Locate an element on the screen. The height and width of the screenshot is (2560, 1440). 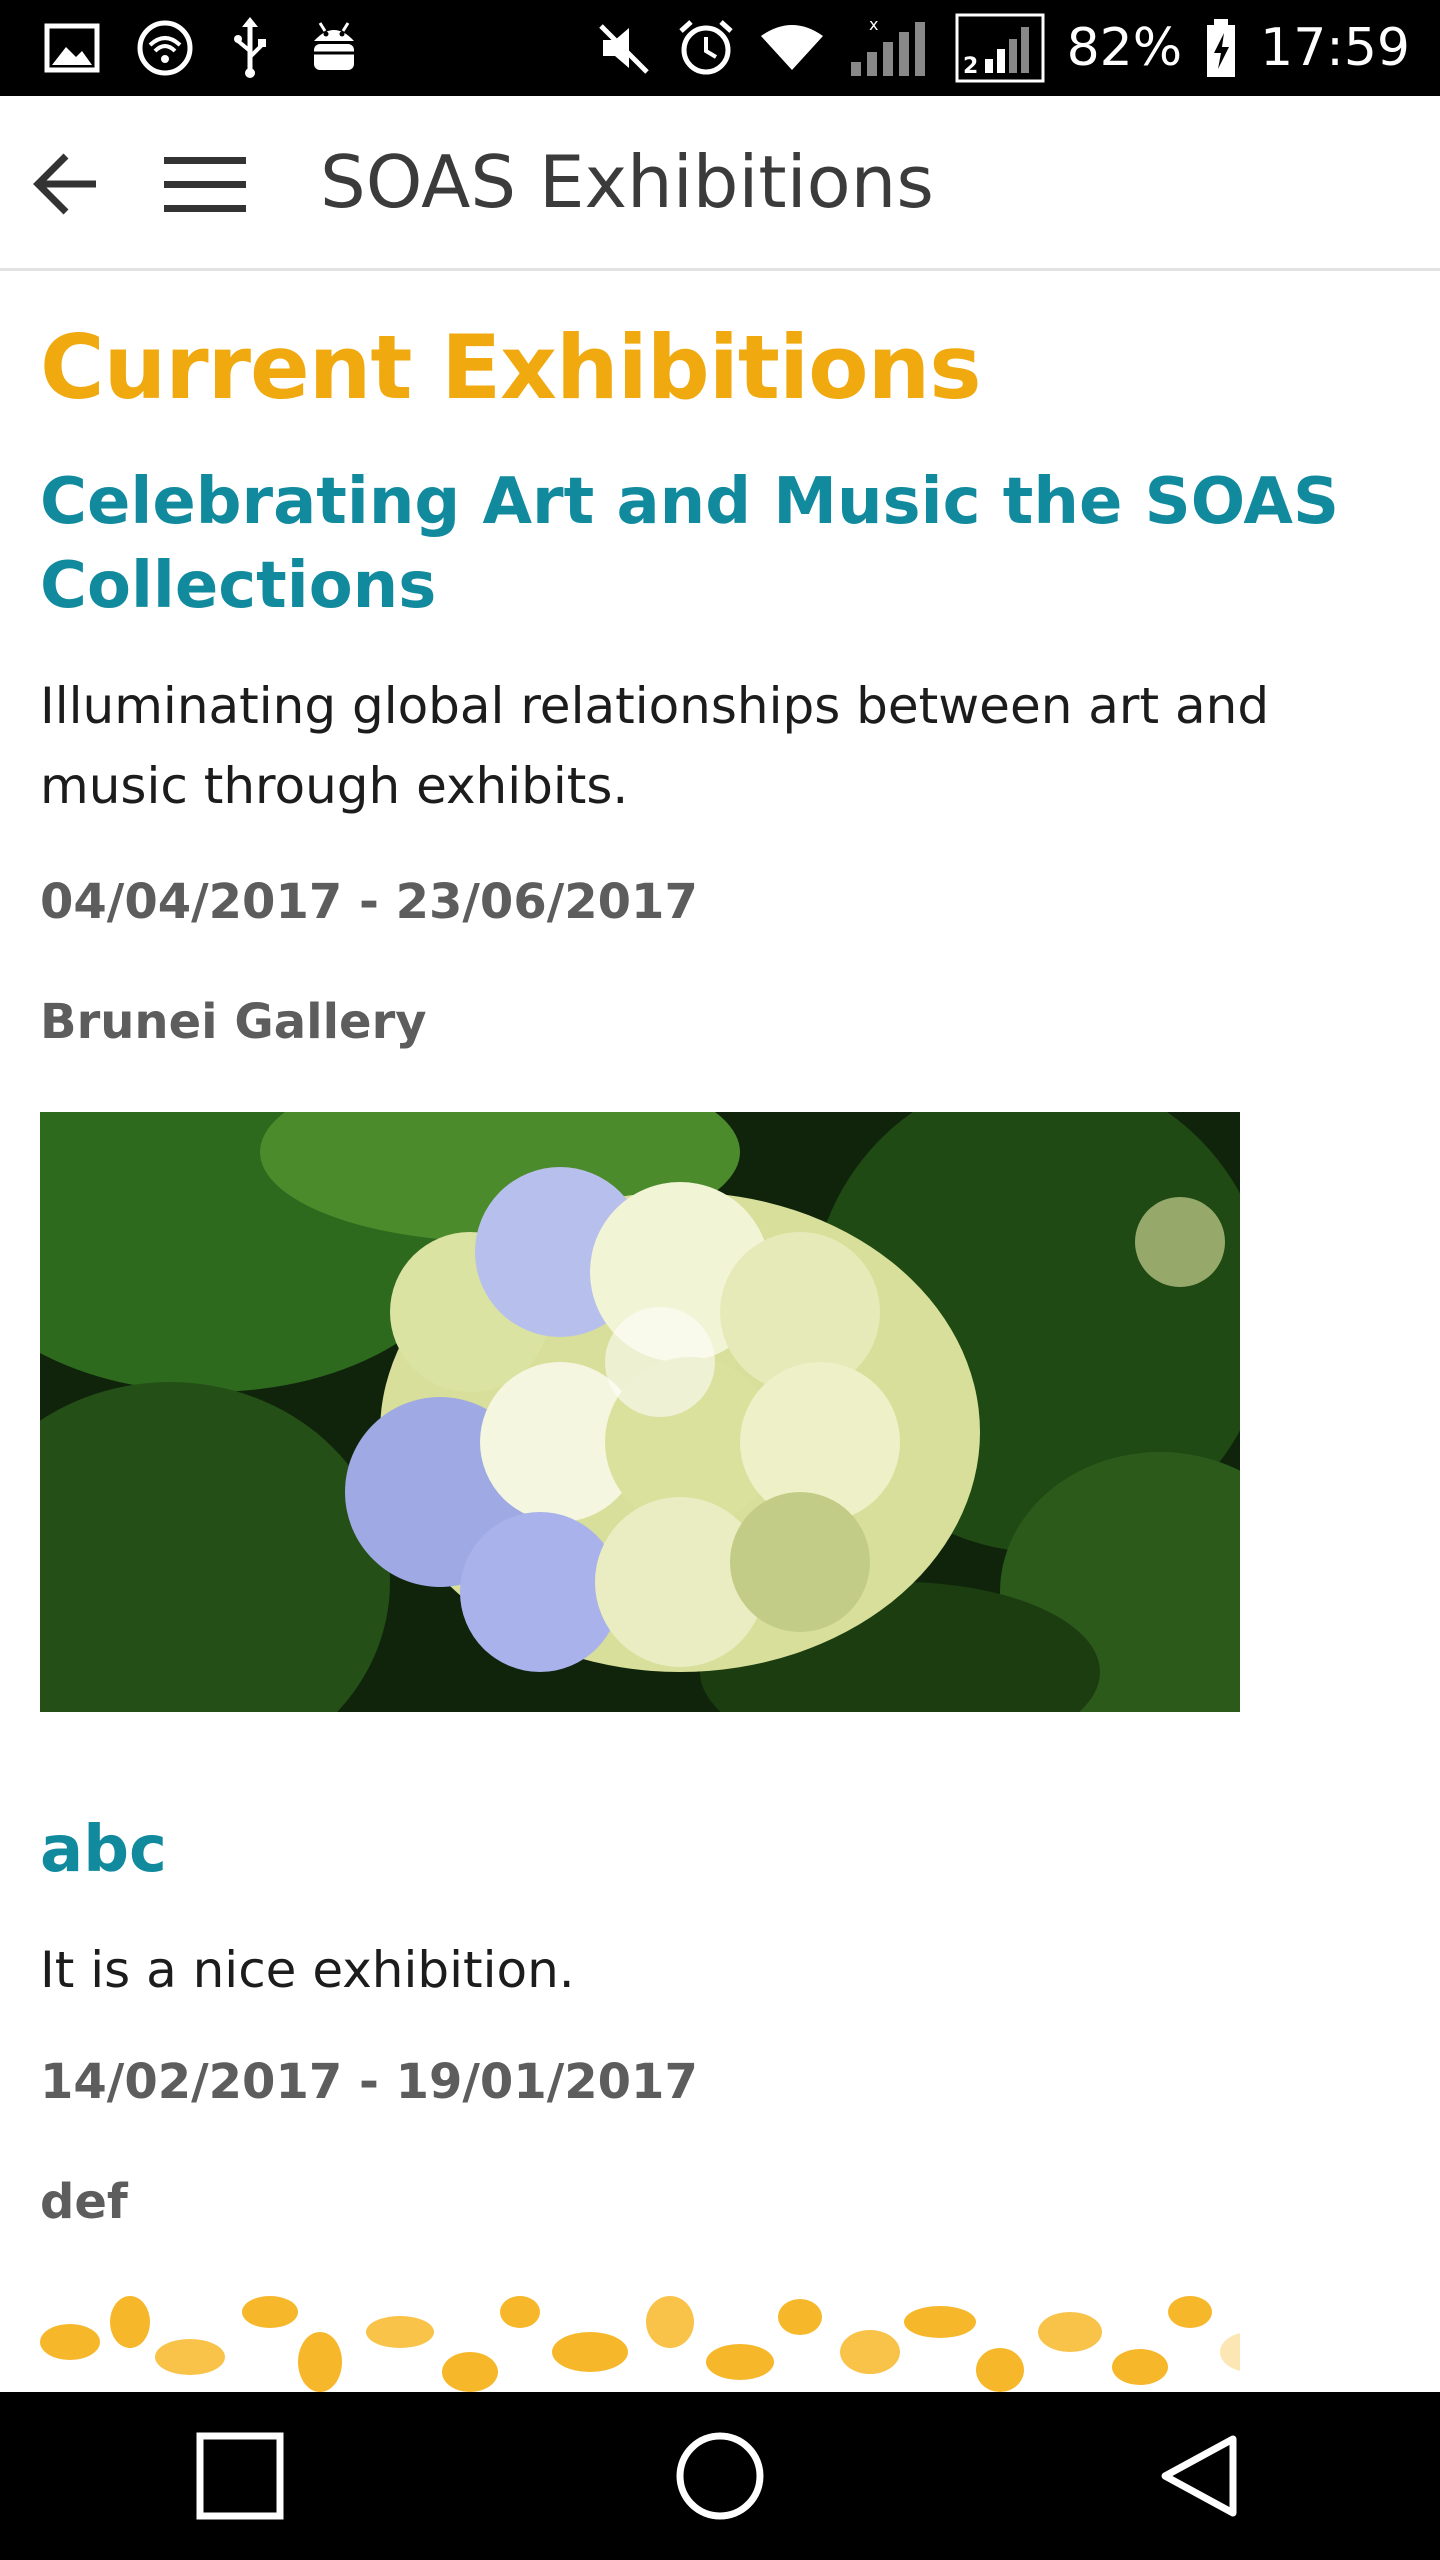
back-nav-button is located at coordinates (1200, 2476).